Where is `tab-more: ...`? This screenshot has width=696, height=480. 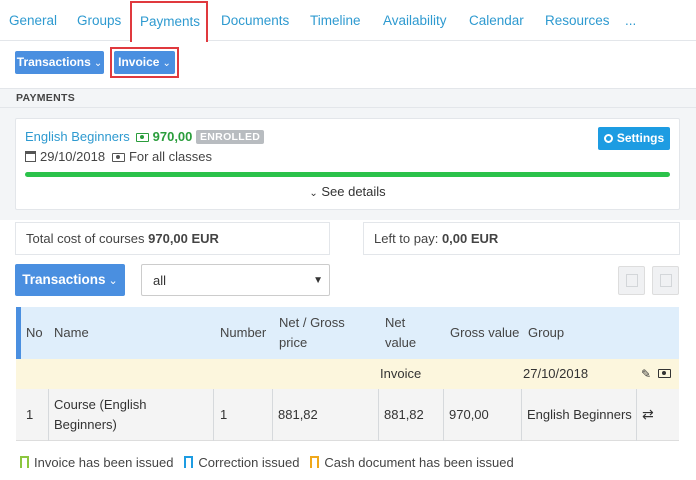
tab-more: ... is located at coordinates (630, 20).